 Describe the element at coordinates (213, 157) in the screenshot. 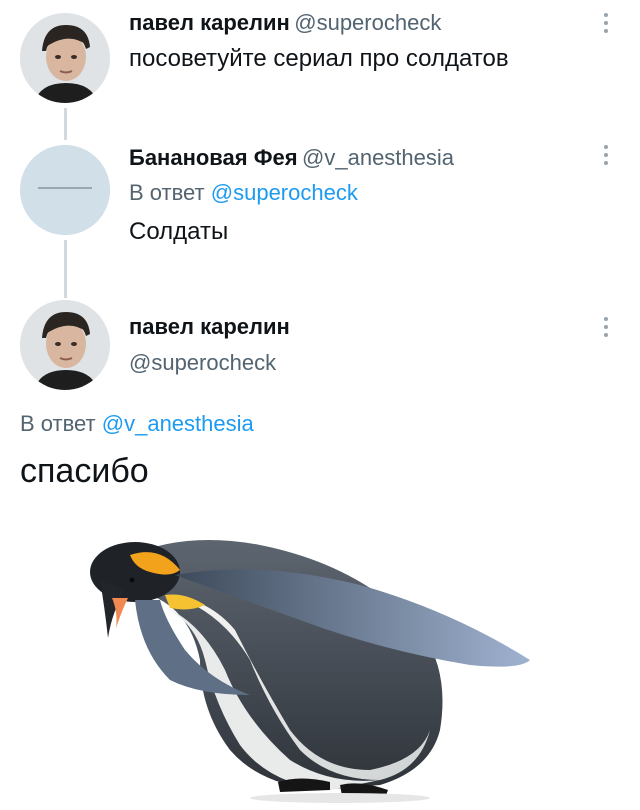

I see `author-name: Банановая Фея` at that location.